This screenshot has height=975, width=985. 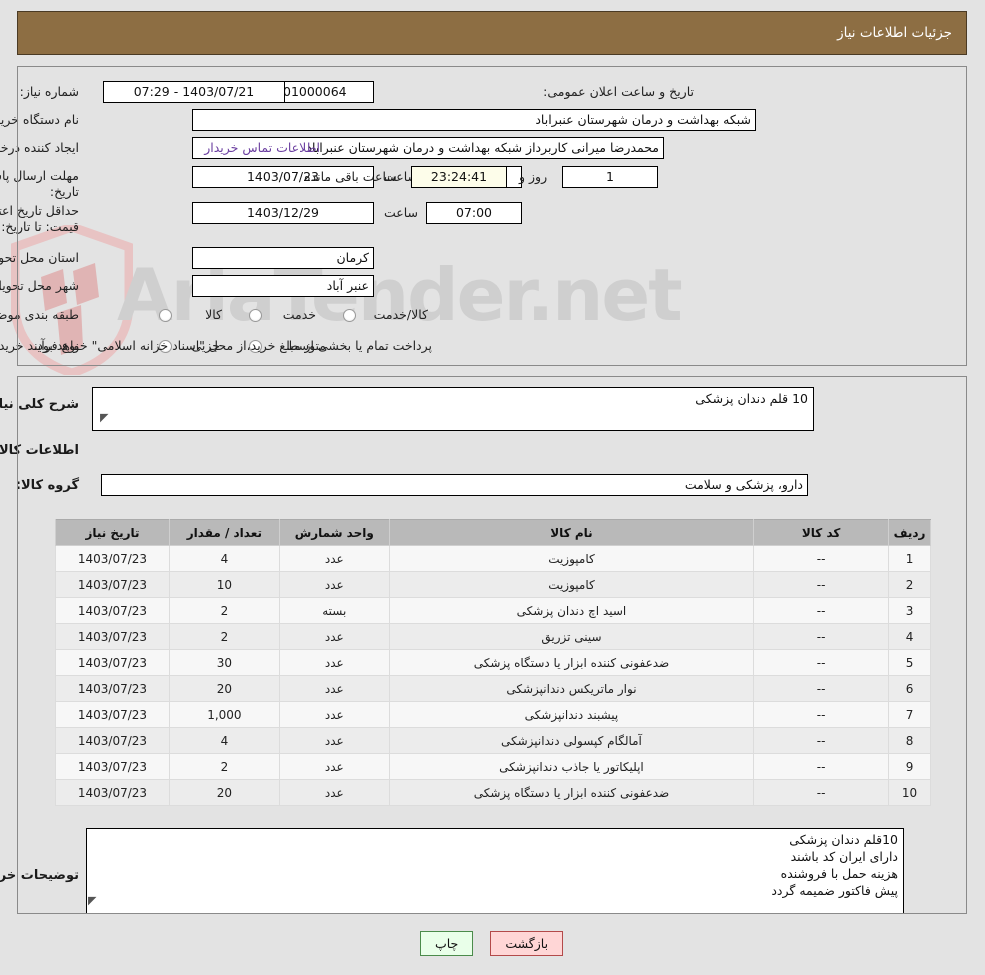 What do you see at coordinates (572, 688) in the screenshot?
I see `row-name: نوار ماتریکس دندانپزشکی` at bounding box center [572, 688].